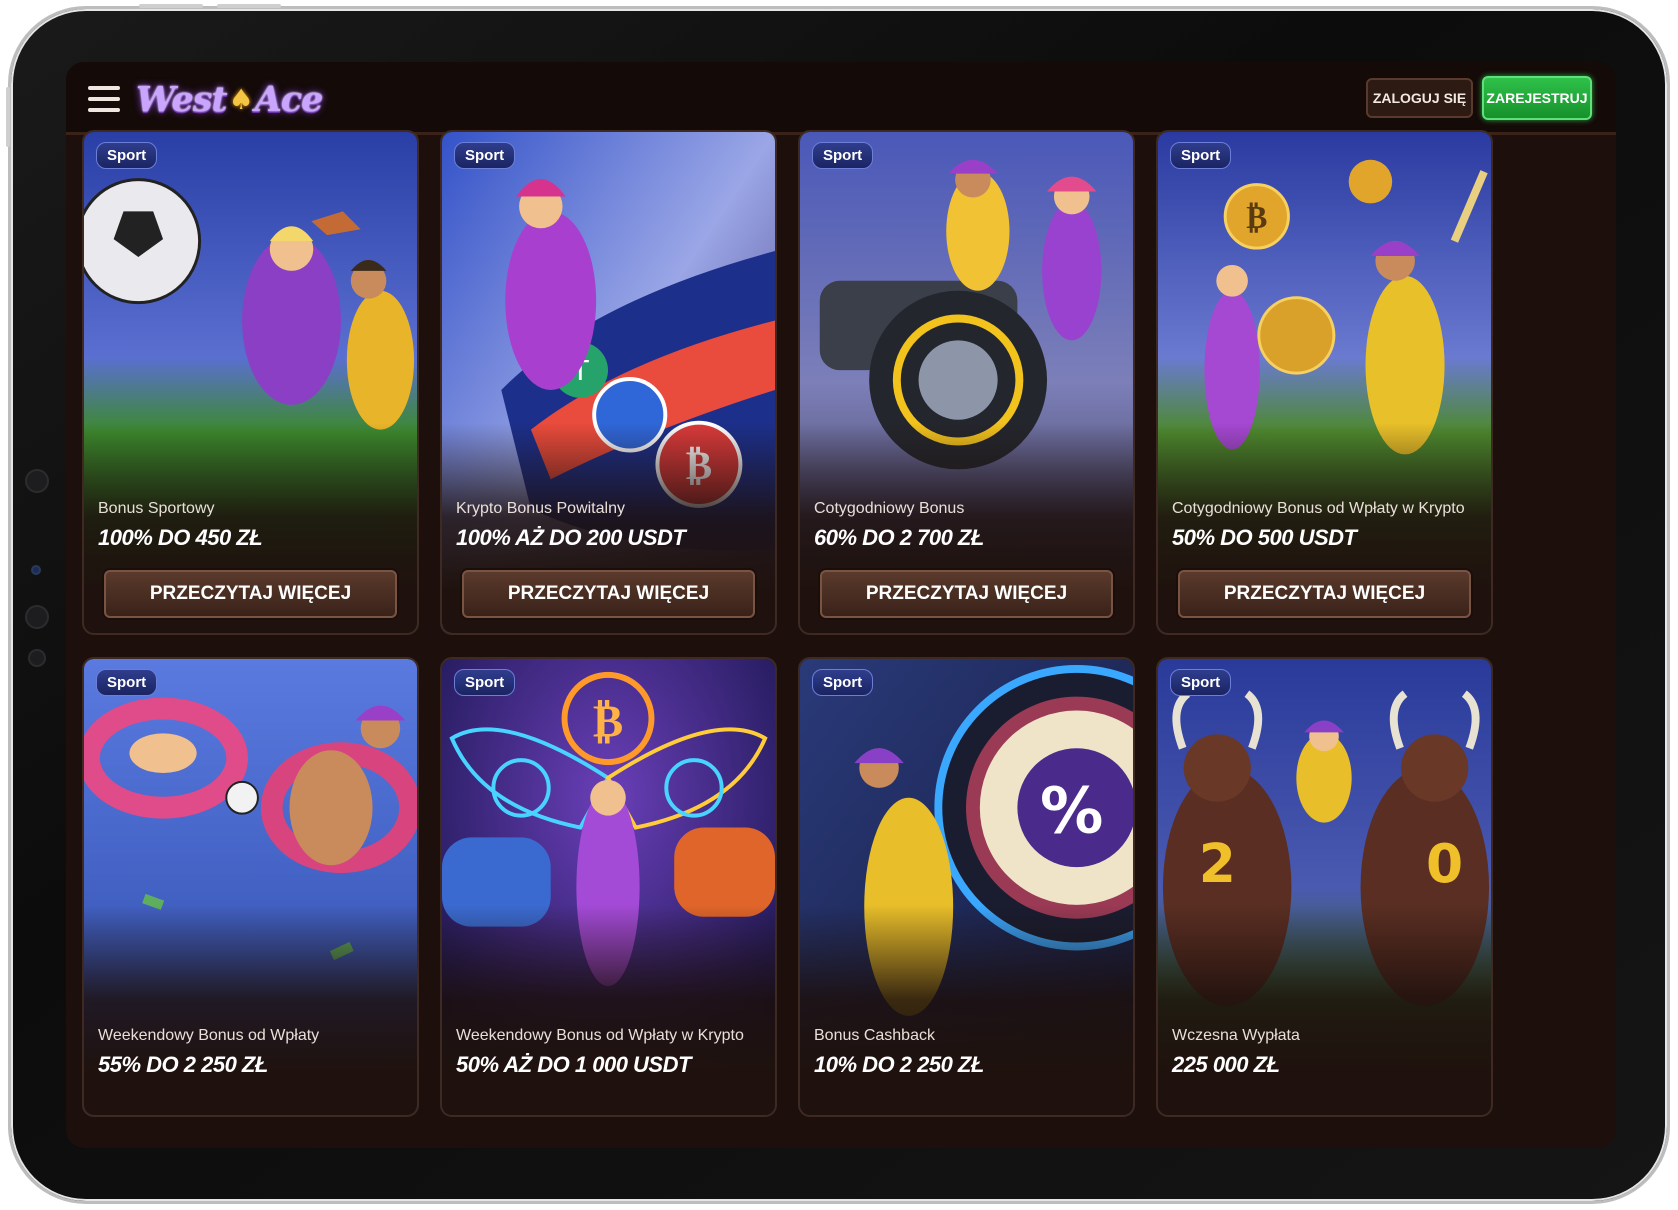  What do you see at coordinates (1236, 1035) in the screenshot?
I see `promo-title: Wczesna Wypłata` at bounding box center [1236, 1035].